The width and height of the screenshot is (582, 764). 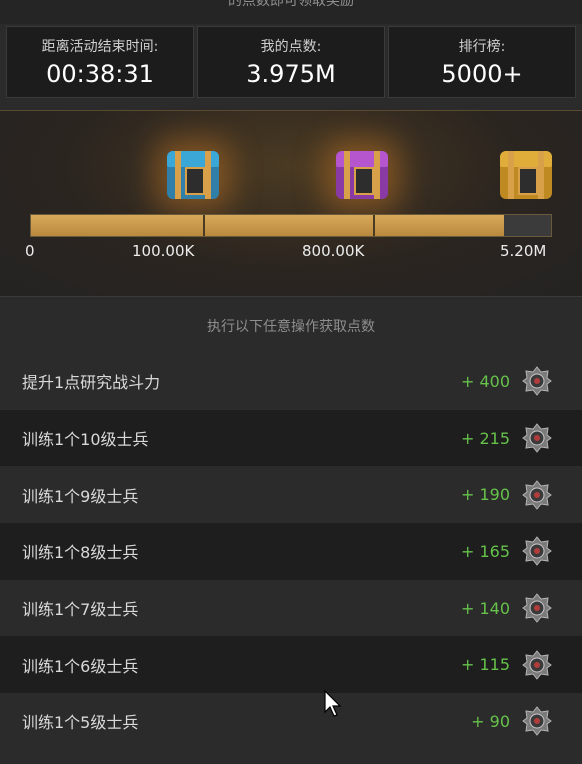 I want to click on progress-bar, so click(x=291, y=225).